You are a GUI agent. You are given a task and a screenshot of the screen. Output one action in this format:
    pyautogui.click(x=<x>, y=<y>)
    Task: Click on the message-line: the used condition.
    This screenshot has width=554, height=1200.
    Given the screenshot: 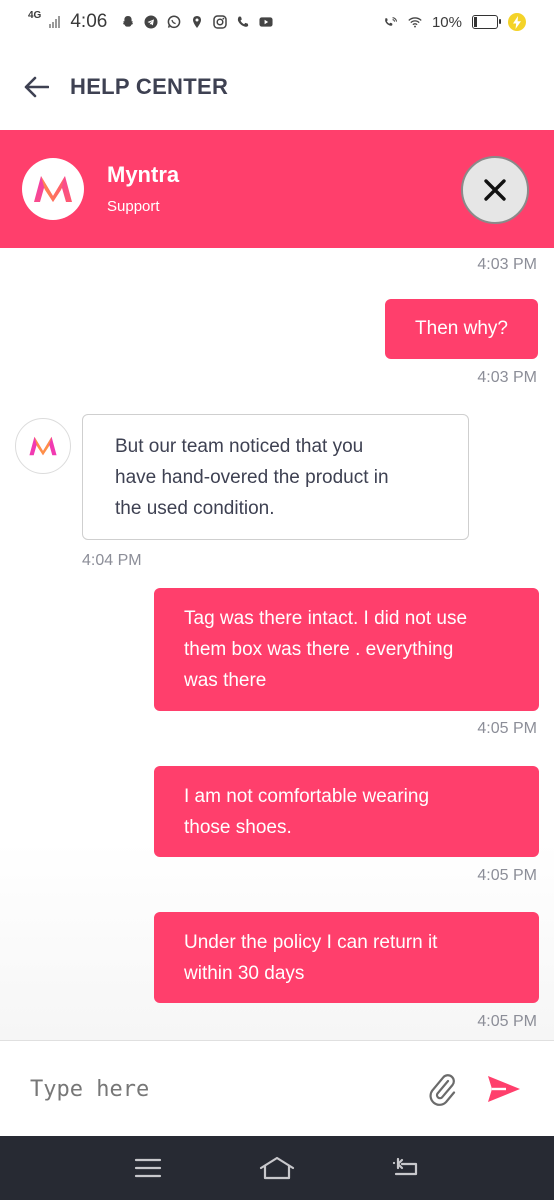 What is the action you would take?
    pyautogui.click(x=195, y=508)
    